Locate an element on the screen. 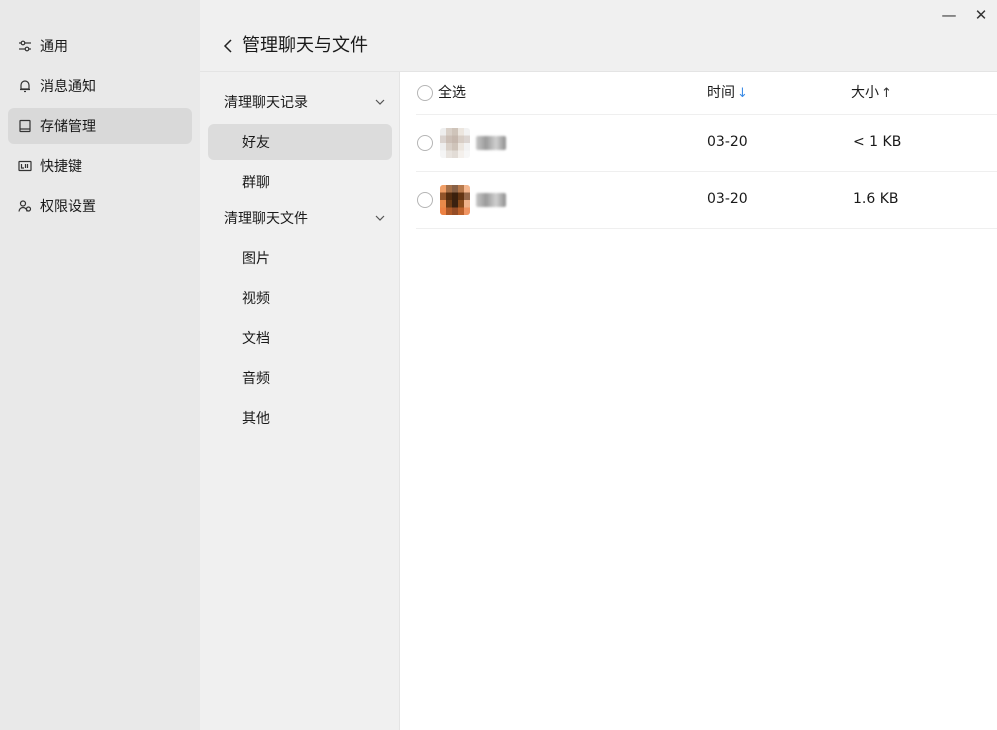  menu-item-videos: 视频 is located at coordinates (300, 298).